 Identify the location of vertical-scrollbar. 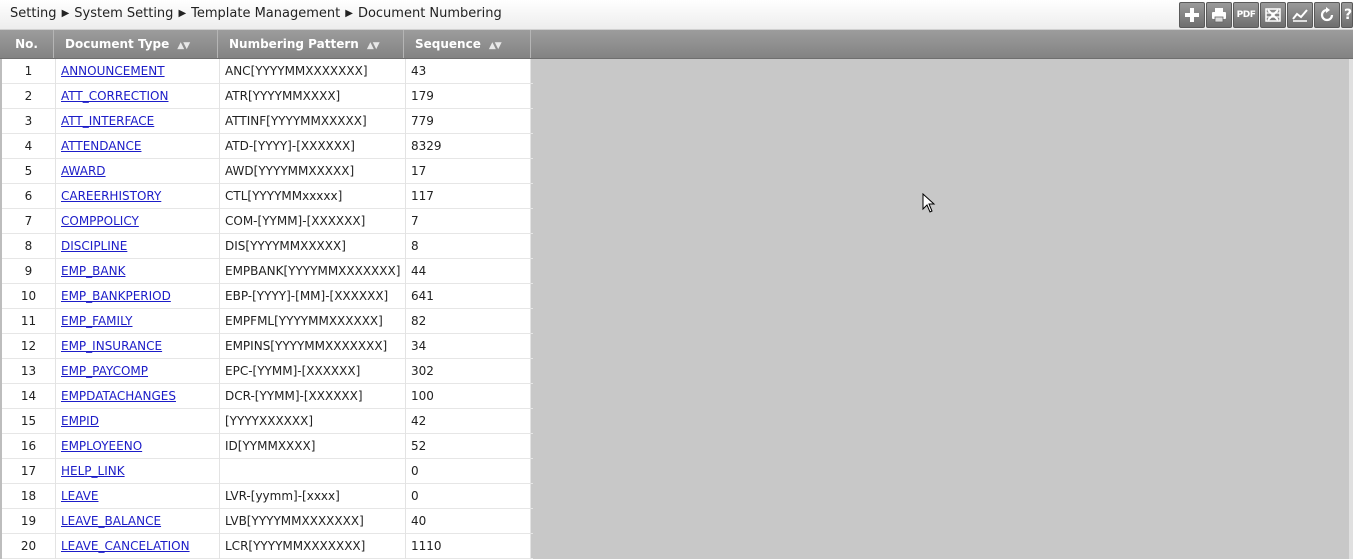
(1351, 309).